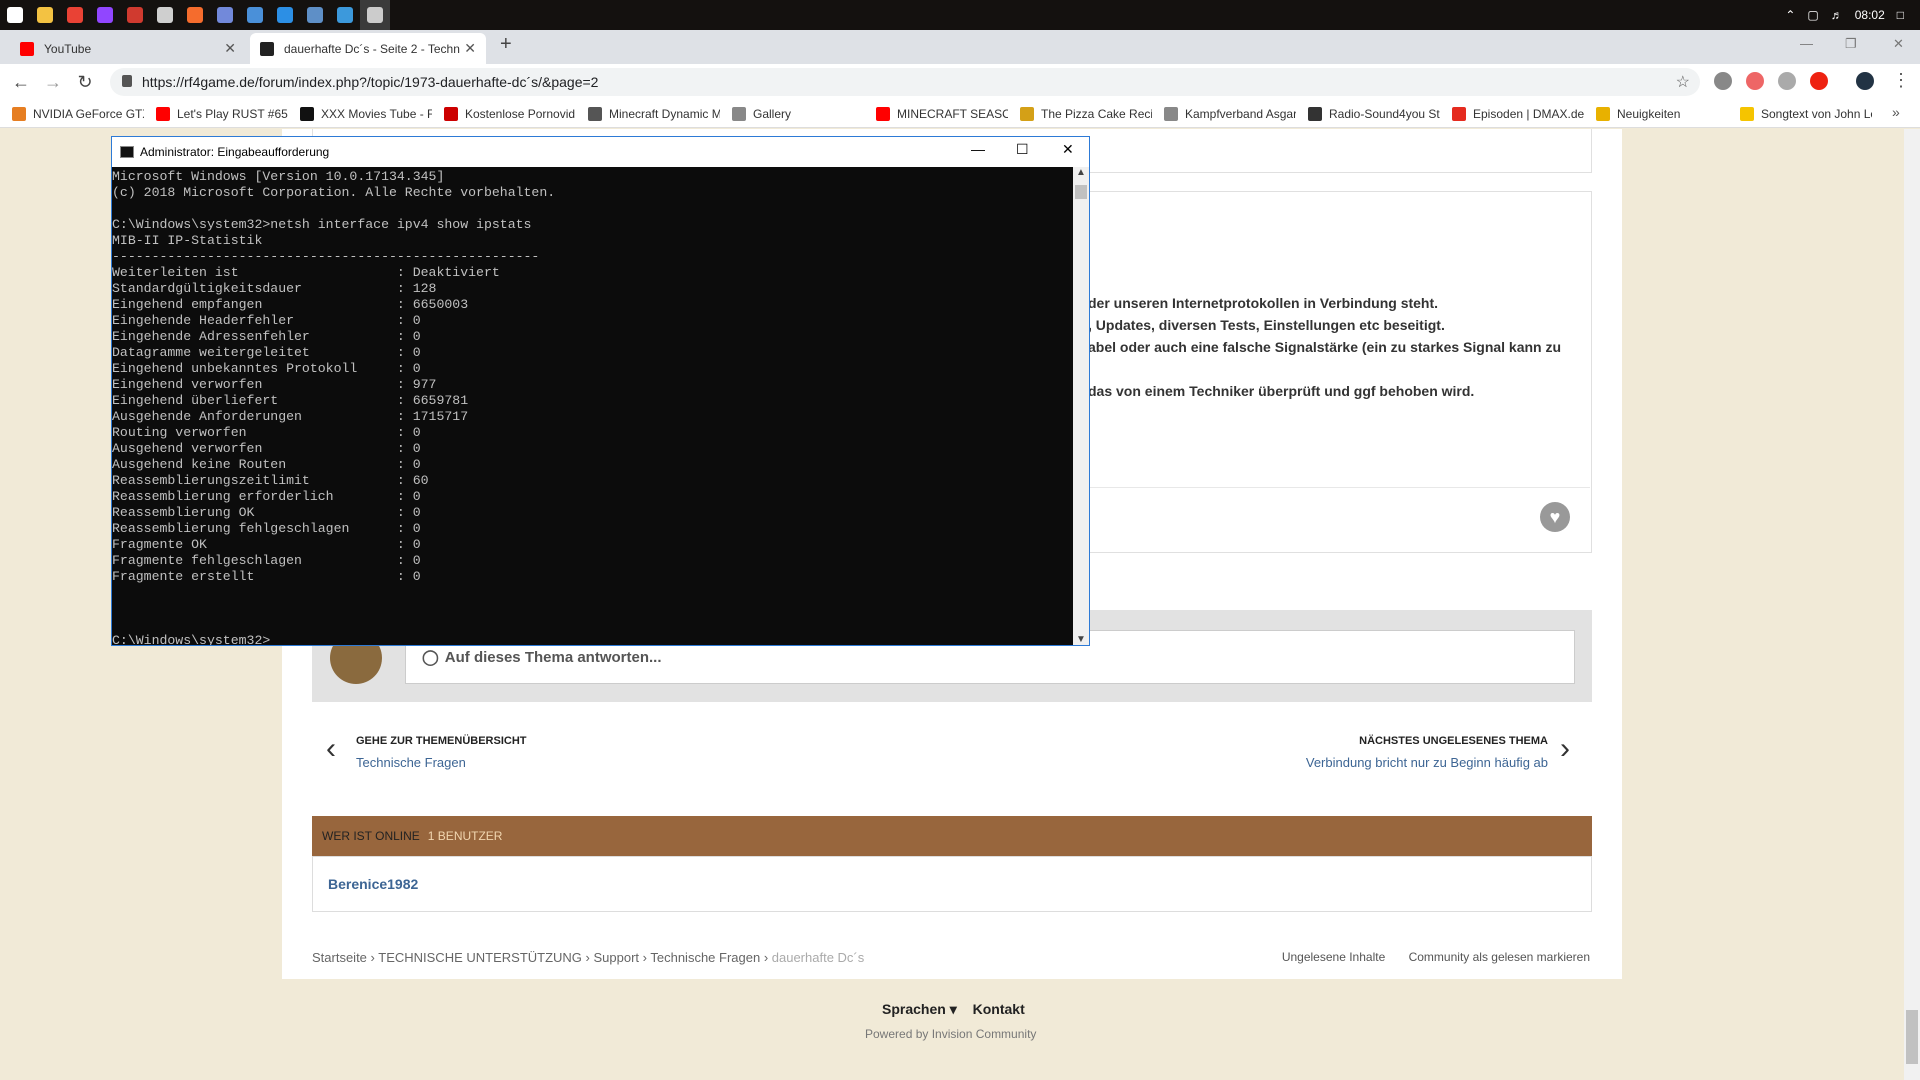 This screenshot has height=1080, width=1920. I want to click on twitch-icon, so click(105, 15).